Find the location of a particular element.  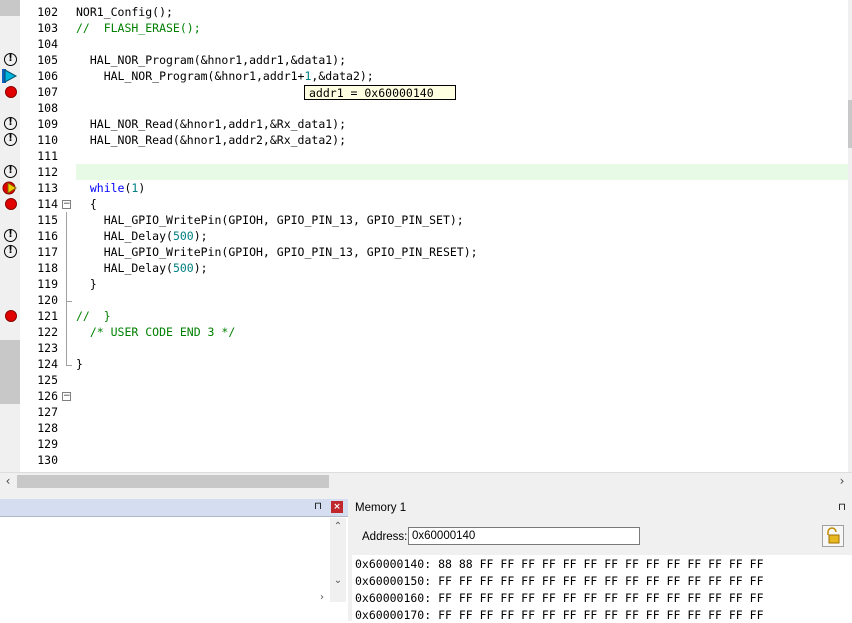

line-number: 117 is located at coordinates (47, 252).